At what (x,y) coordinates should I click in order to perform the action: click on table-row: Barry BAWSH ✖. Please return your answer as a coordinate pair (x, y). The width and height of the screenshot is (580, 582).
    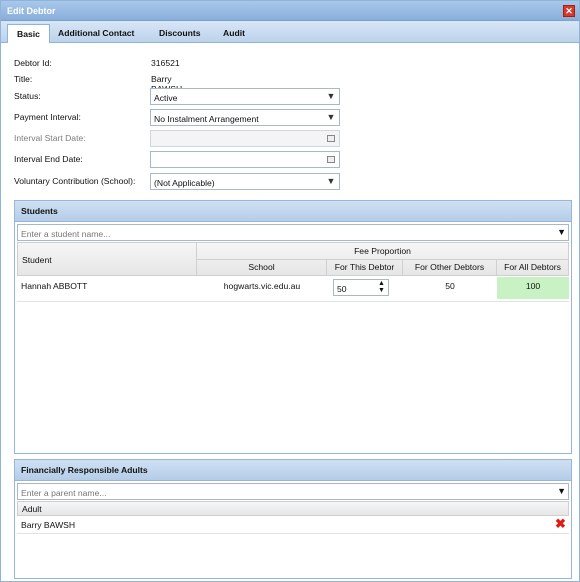
    Looking at the image, I should click on (293, 525).